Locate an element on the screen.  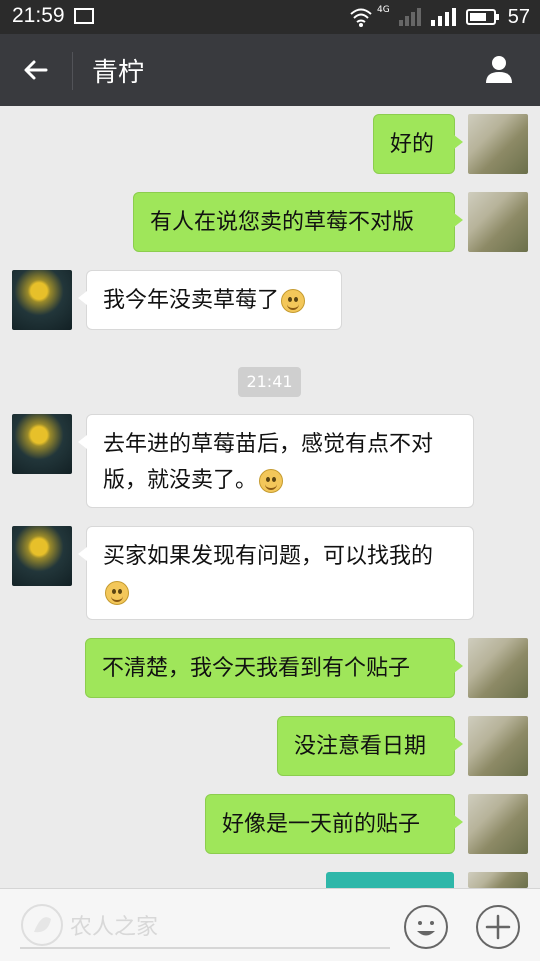
incoming-message-bubble: 我今年没卖草莓了 is located at coordinates (210, 300).